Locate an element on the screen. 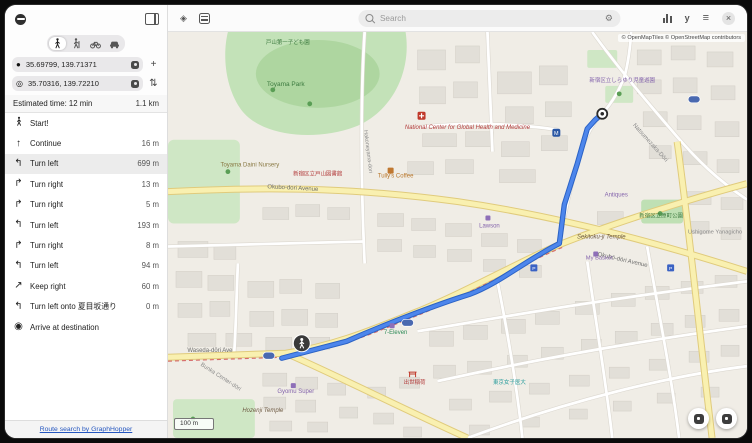 The width and height of the screenshot is (752, 443). total-distance: 1.1 km is located at coordinates (147, 103).